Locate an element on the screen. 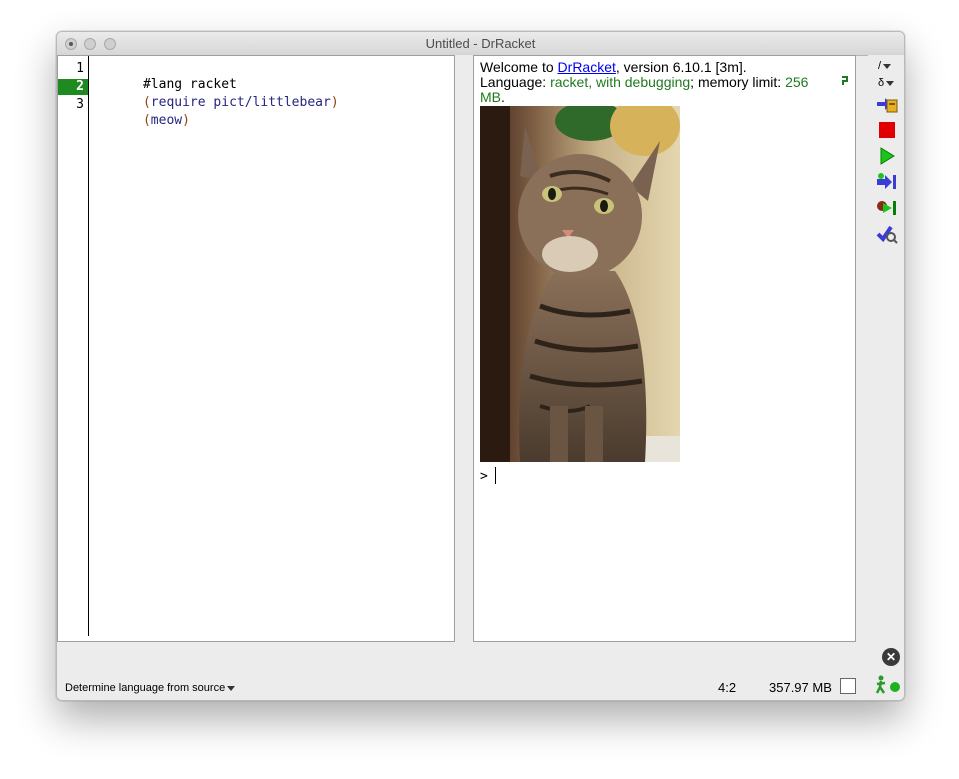  step-icon is located at coordinates (886, 181).